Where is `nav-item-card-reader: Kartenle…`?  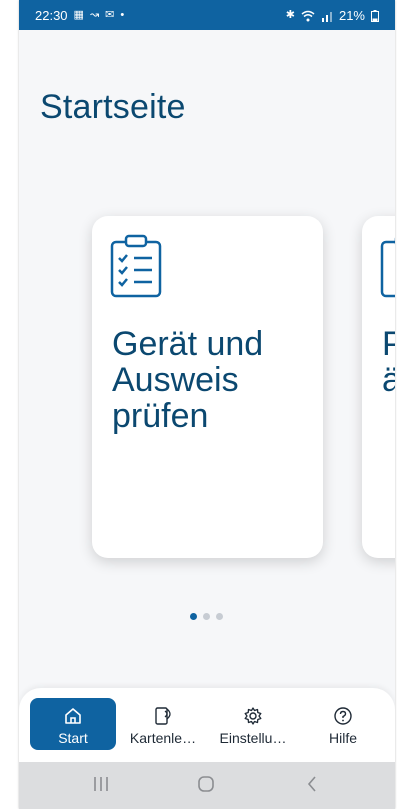 nav-item-card-reader: Kartenle… is located at coordinates (163, 724).